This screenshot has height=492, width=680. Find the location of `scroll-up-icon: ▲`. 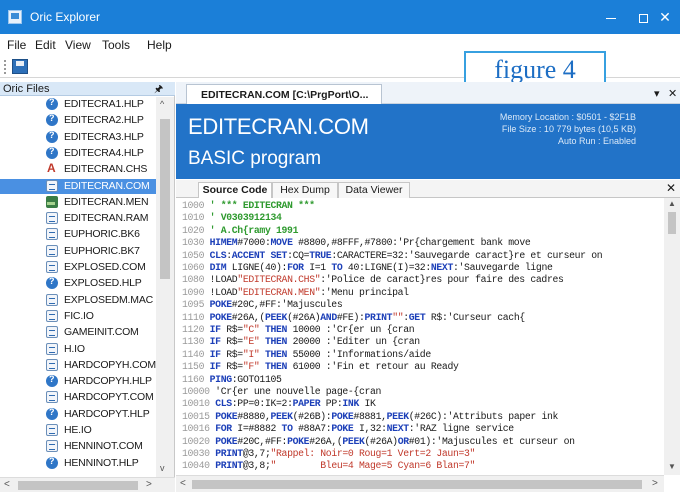

scroll-up-icon: ▲ is located at coordinates (672, 203).